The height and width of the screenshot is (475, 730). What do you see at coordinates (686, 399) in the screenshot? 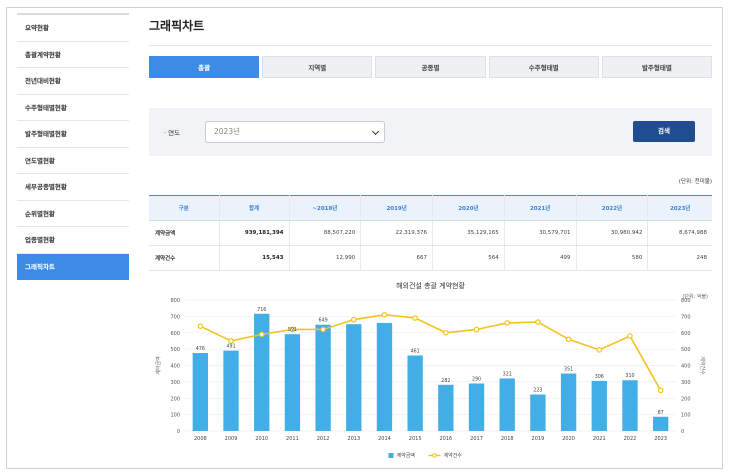
I see `y-right-tick-label: 200` at bounding box center [686, 399].